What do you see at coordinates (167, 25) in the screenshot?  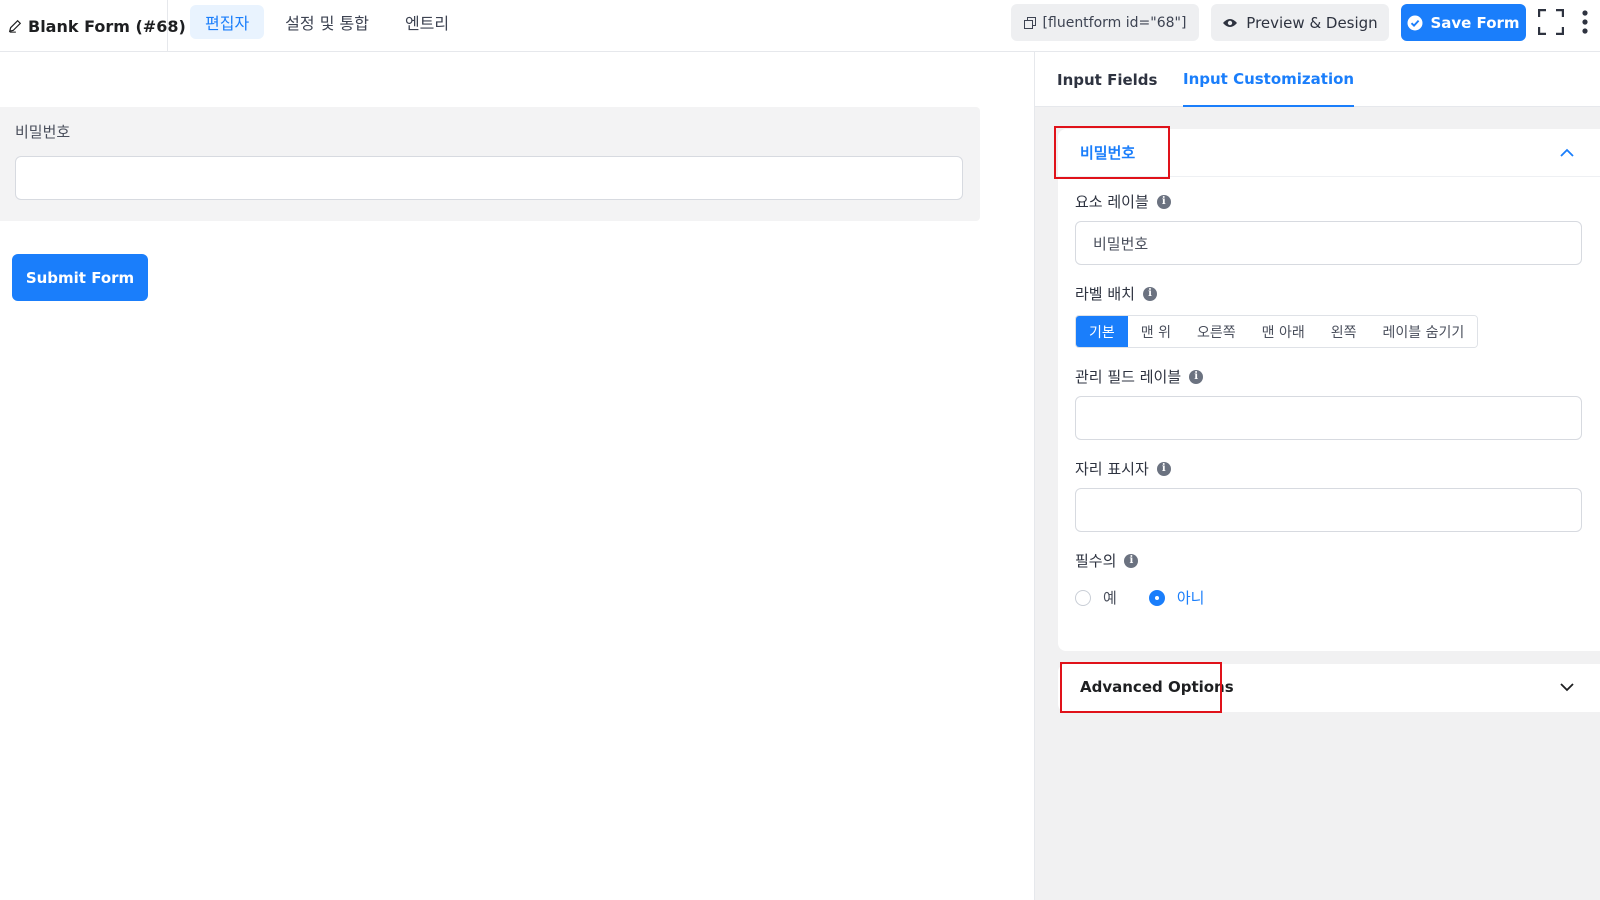 I see `title-divider` at bounding box center [167, 25].